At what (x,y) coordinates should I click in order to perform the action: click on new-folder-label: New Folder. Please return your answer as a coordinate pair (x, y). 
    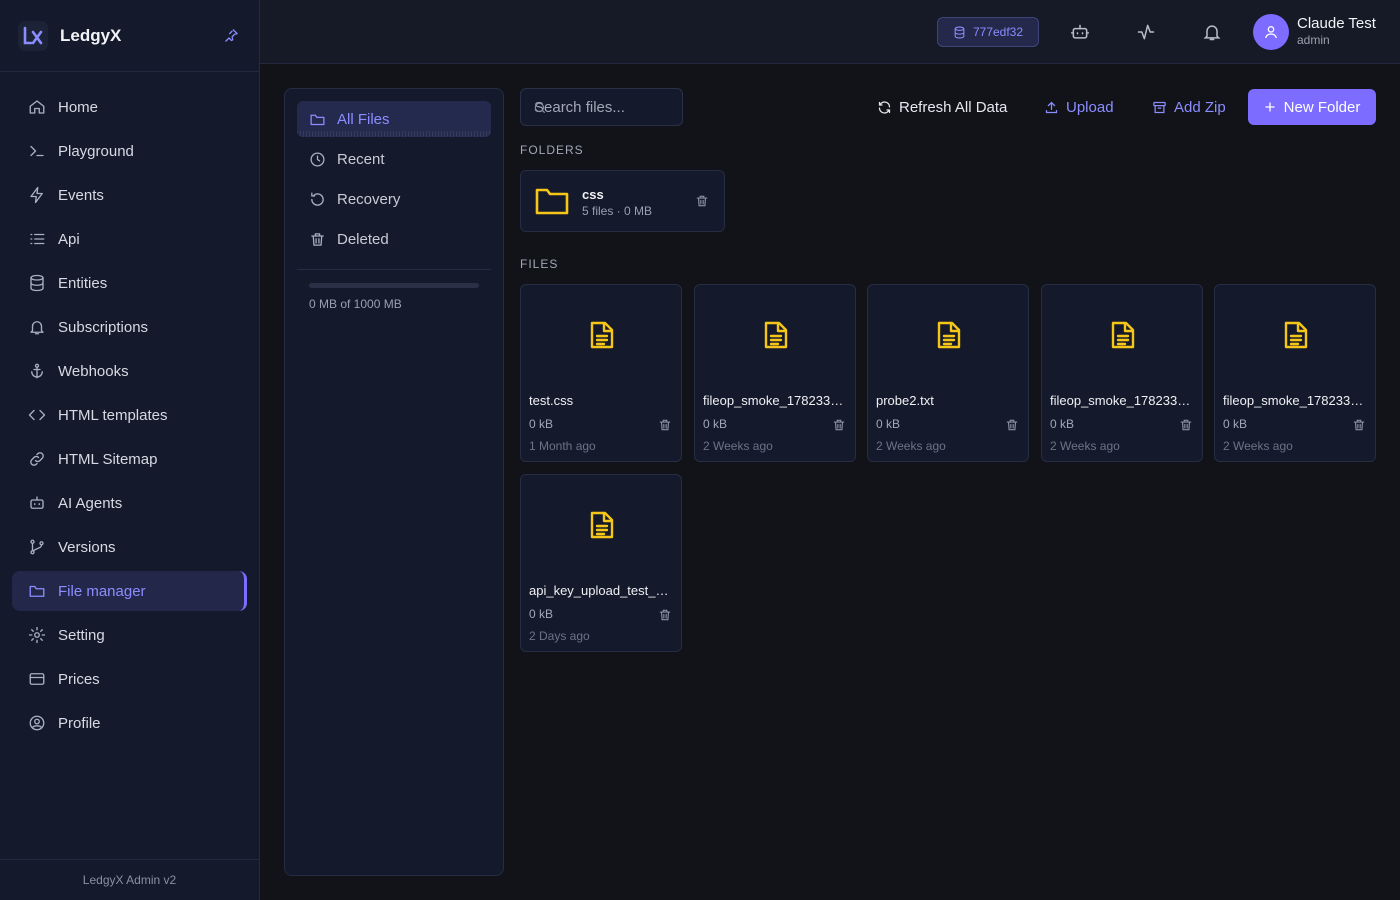
    Looking at the image, I should click on (1322, 107).